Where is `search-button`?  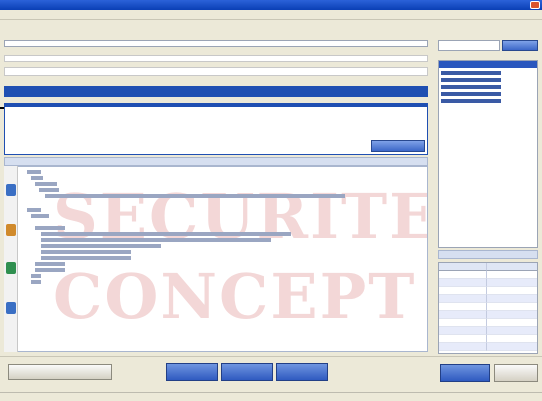
search-button is located at coordinates (520, 45).